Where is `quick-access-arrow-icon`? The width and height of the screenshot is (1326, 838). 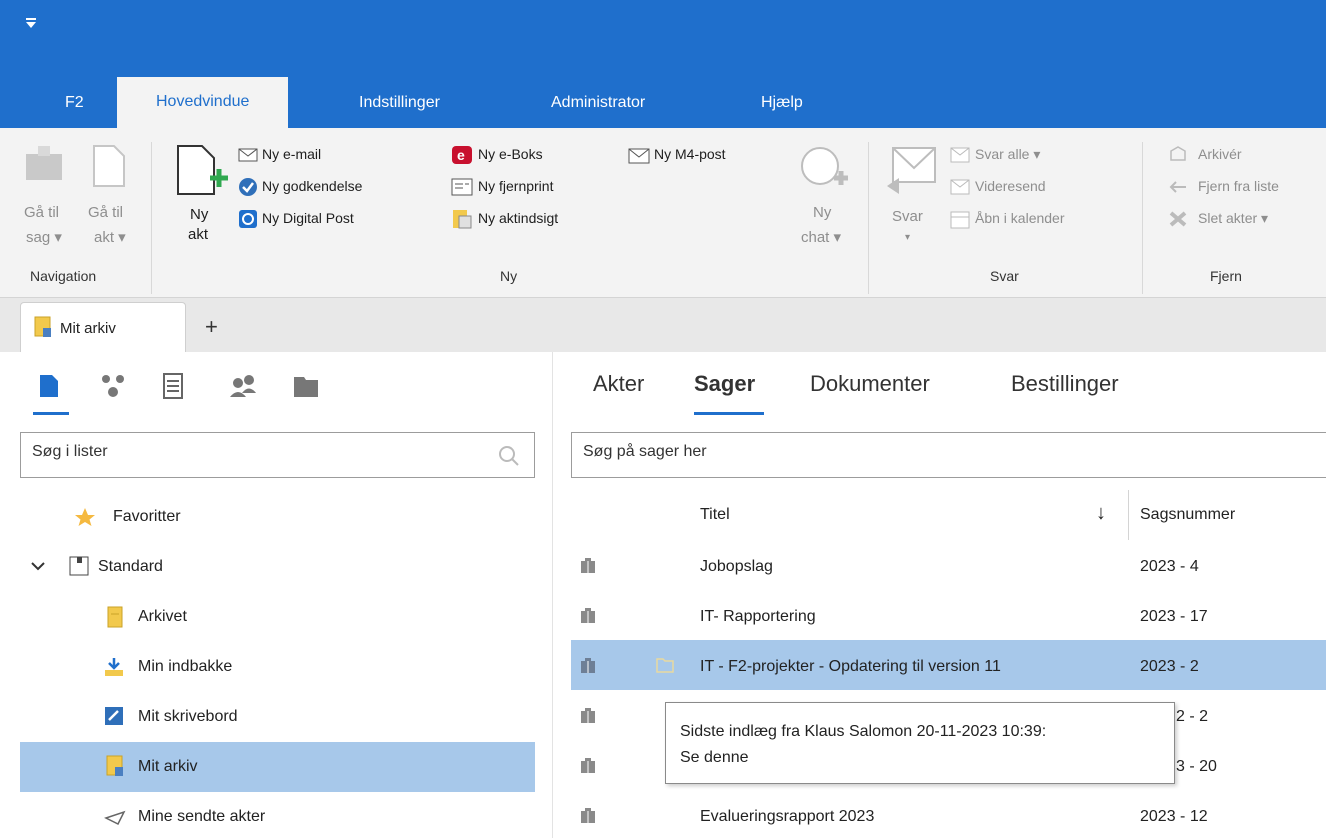 quick-access-arrow-icon is located at coordinates (31, 25).